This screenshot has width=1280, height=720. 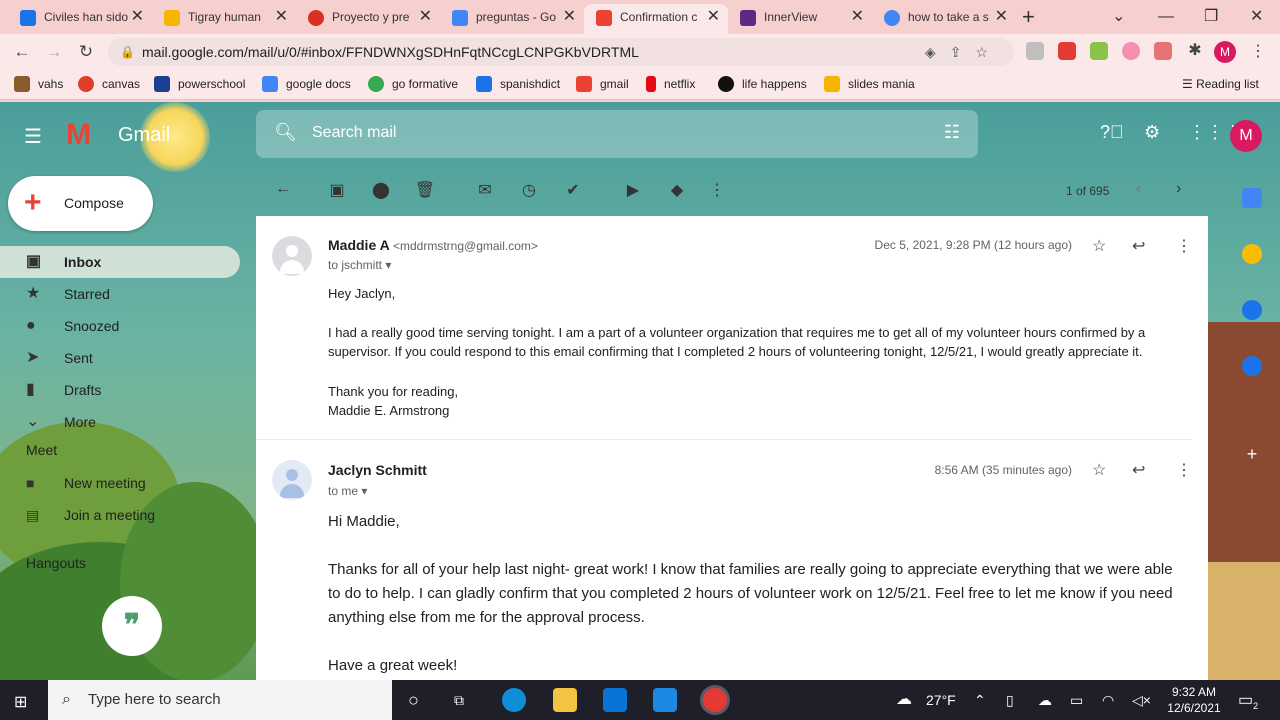 What do you see at coordinates (128, 294) in the screenshot?
I see `sidebar-item-starred: ★ Starred` at bounding box center [128, 294].